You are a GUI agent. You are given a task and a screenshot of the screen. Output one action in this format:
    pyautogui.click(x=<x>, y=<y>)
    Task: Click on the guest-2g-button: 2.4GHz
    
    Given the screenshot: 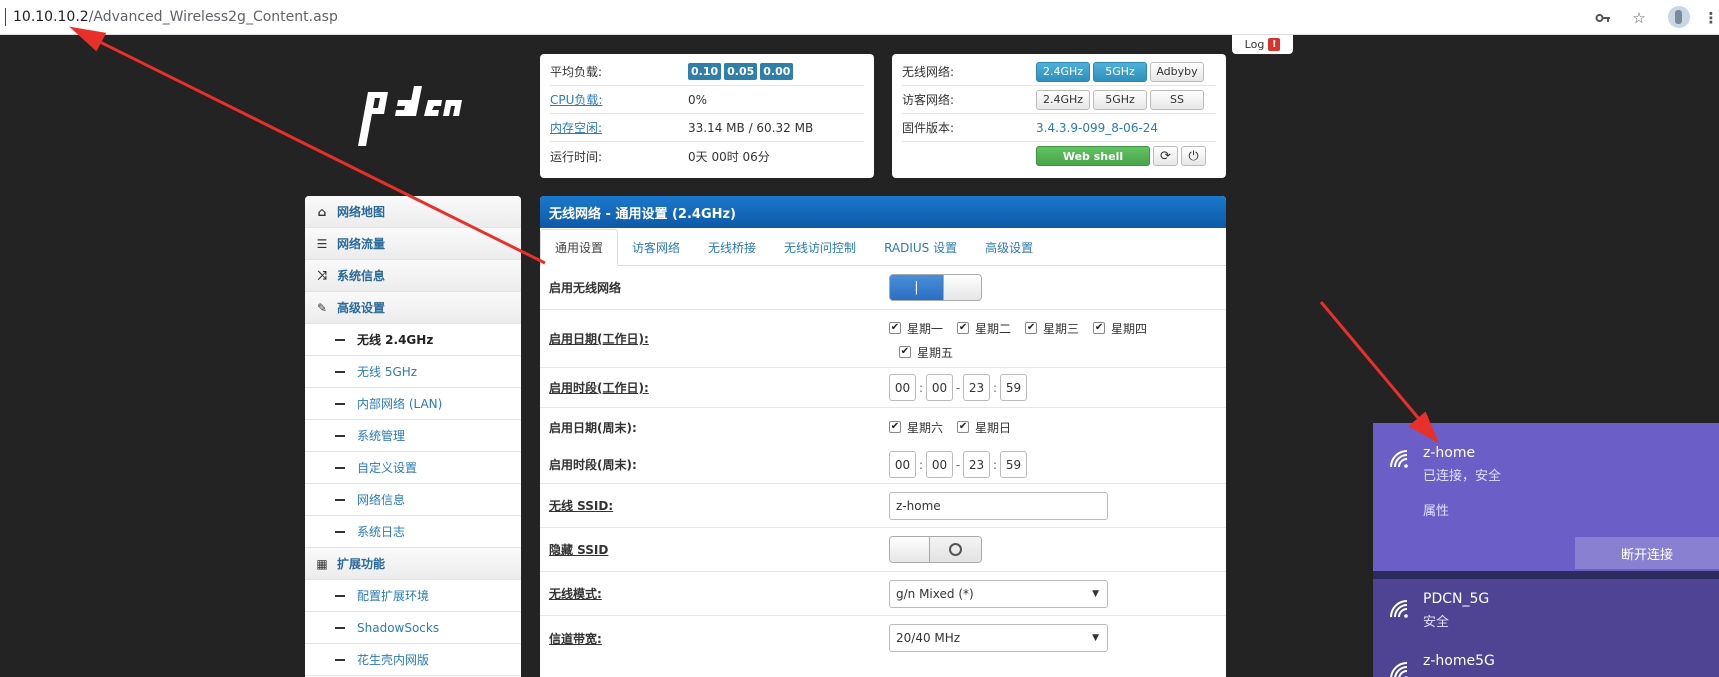 What is the action you would take?
    pyautogui.click(x=1063, y=99)
    